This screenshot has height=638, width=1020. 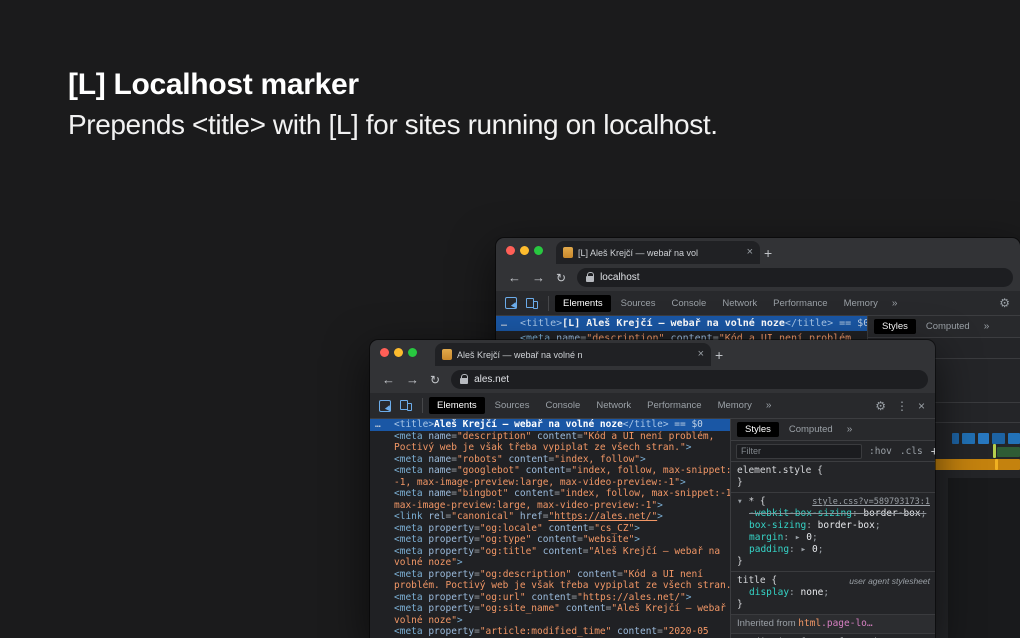 I want to click on devtools-close-icon: ×, so click(x=921, y=406).